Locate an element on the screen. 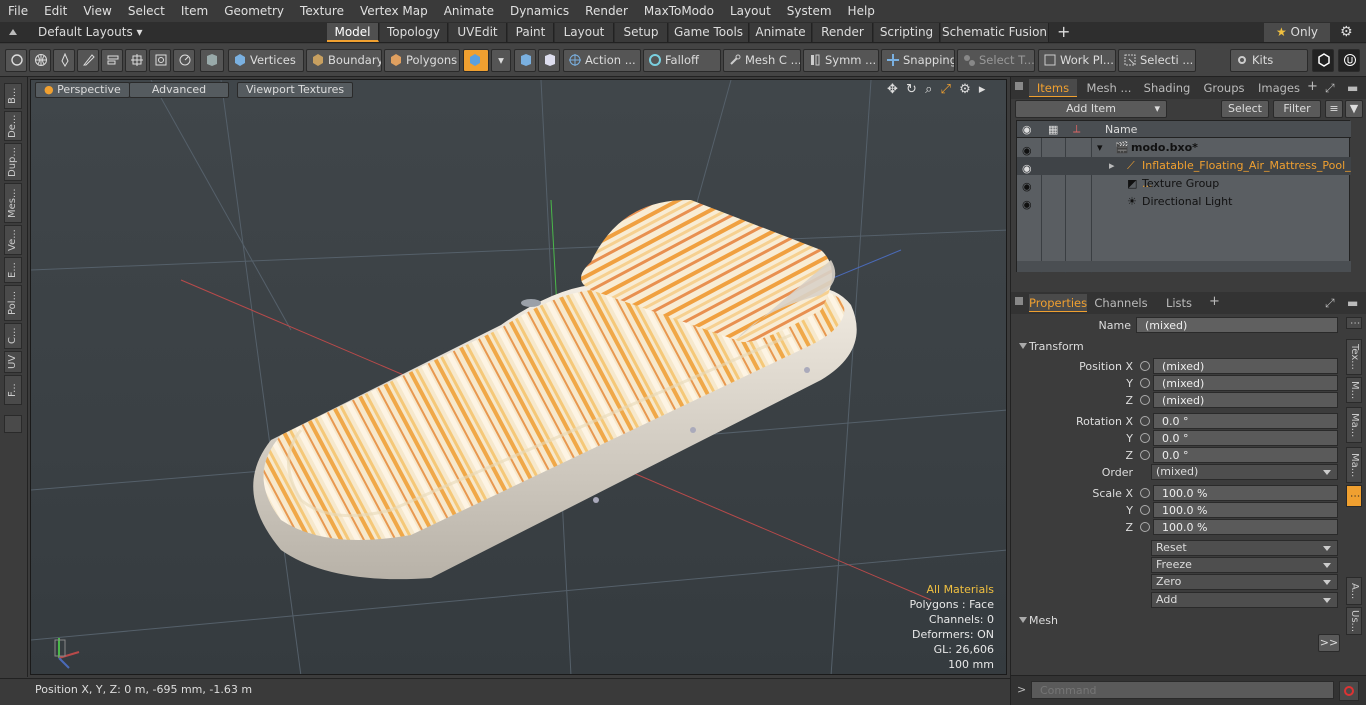 Image resolution: width=1366 pixels, height=705 pixels. center-icon is located at coordinates (160, 60).